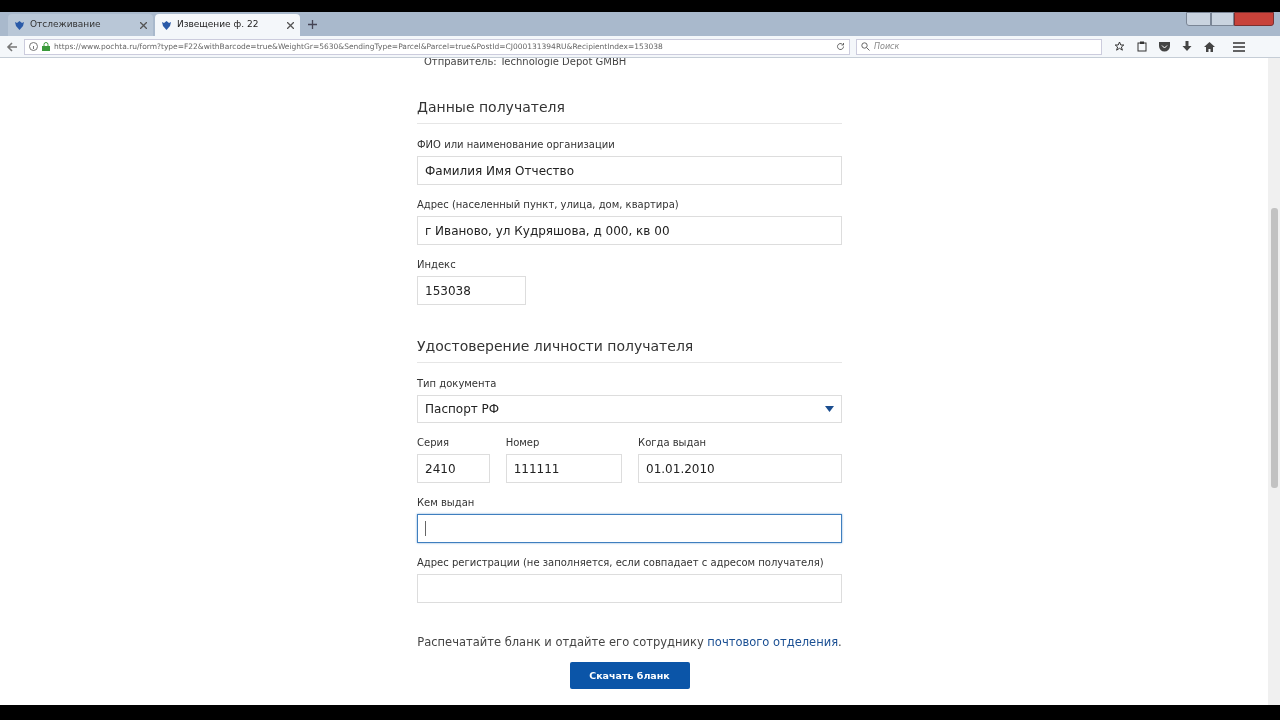 This screenshot has width=1280, height=720. I want to click on lock-icon, so click(46, 46).